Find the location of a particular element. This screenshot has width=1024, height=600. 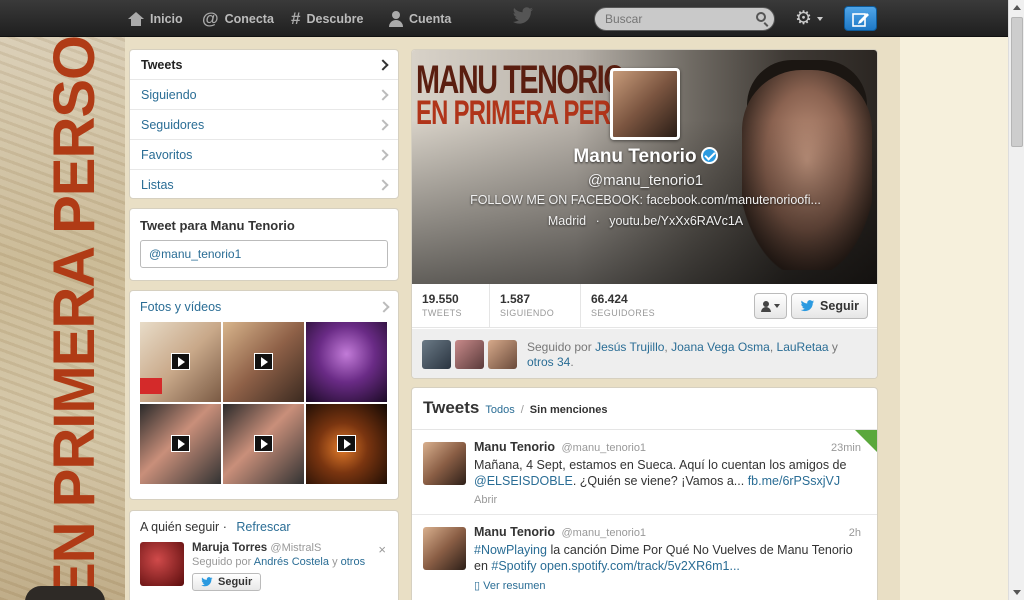

filter-no-mentions: Sin menciones is located at coordinates (569, 410).